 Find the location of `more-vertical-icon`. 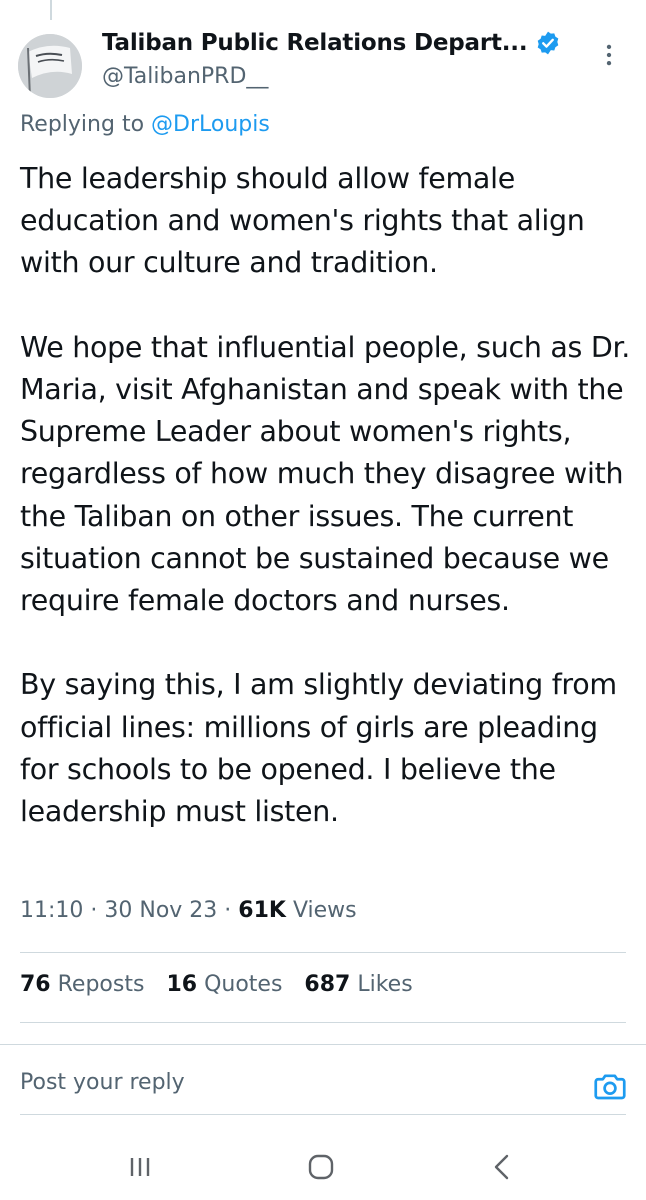

more-vertical-icon is located at coordinates (609, 55).